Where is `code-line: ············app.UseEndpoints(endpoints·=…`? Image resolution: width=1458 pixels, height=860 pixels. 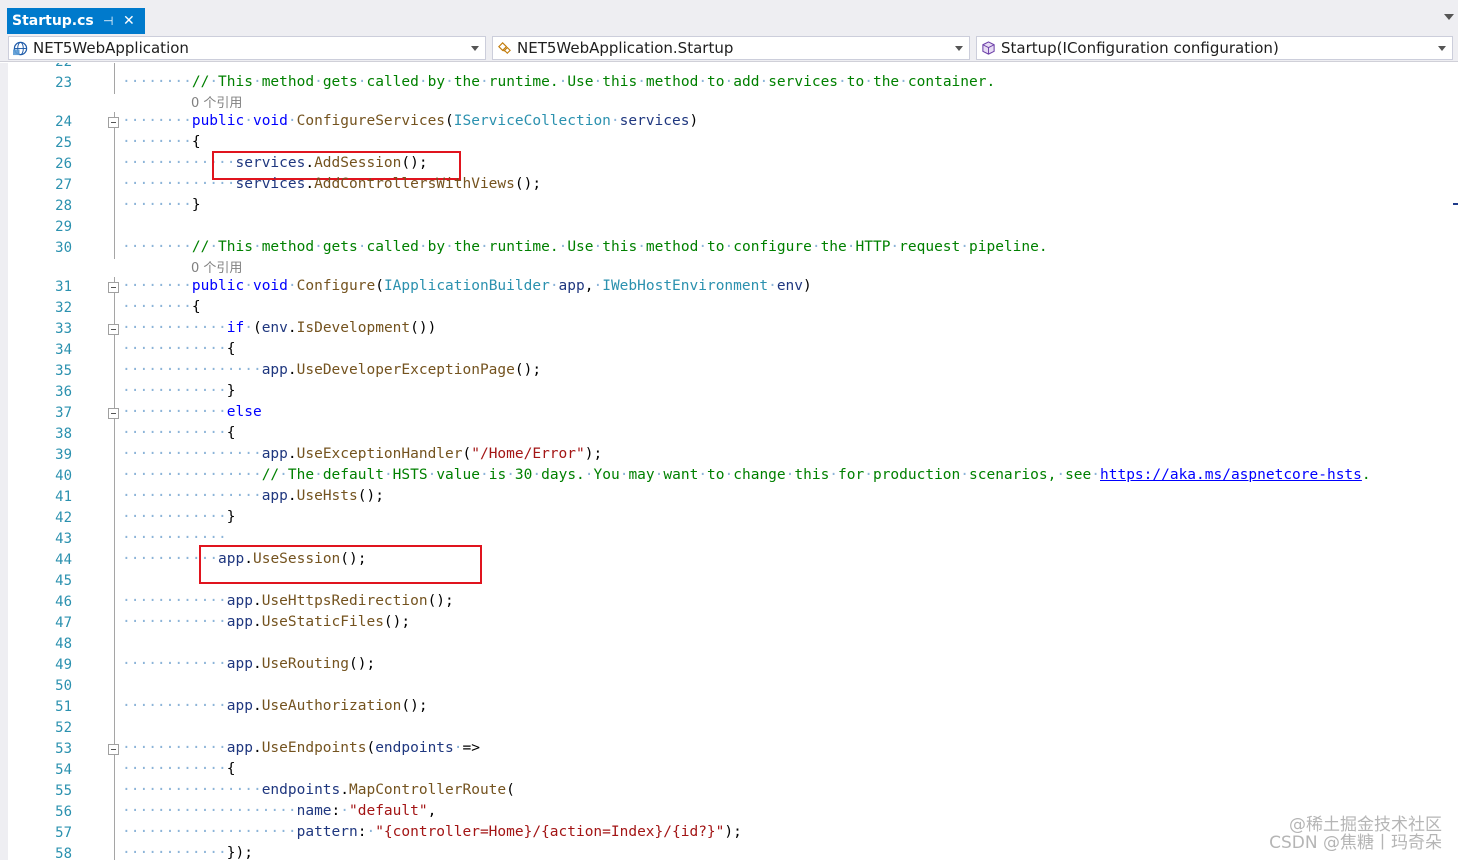
code-line: ············app.UseEndpoints(endpoints·=… is located at coordinates (301, 748).